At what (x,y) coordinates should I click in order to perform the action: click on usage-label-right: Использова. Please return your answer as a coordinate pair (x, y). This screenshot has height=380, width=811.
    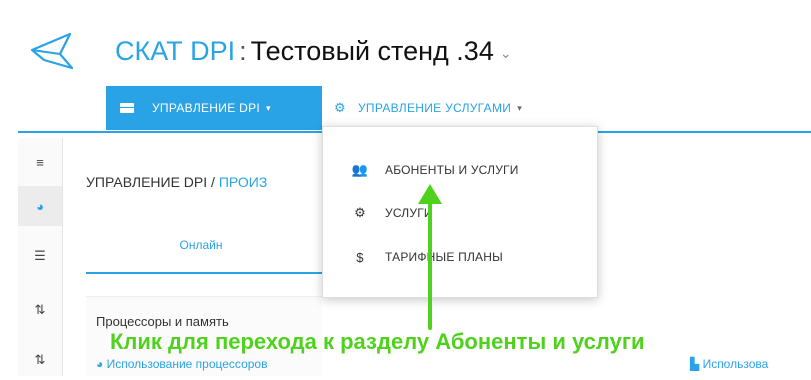
    Looking at the image, I should click on (735, 364).